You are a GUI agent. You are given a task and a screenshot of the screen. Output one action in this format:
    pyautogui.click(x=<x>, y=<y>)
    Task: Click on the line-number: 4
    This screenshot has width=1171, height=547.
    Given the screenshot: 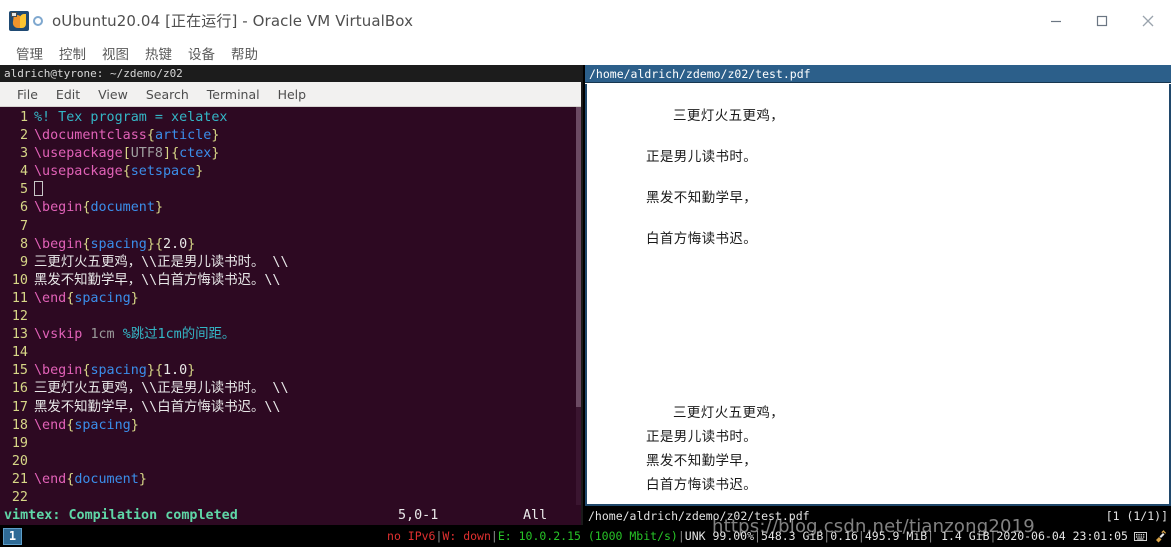 What is the action you would take?
    pyautogui.click(x=23, y=172)
    